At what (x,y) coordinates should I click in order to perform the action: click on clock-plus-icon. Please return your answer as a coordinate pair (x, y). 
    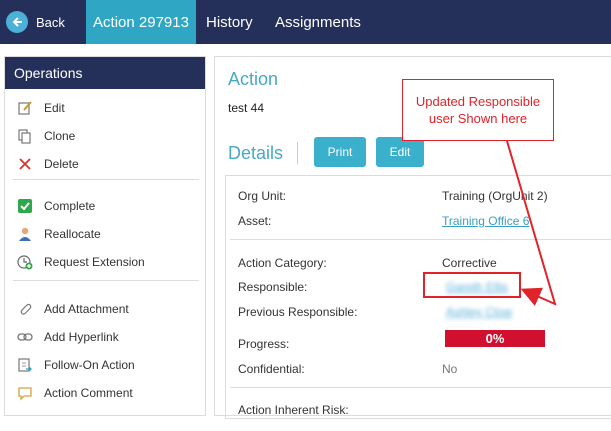
    Looking at the image, I should click on (25, 262).